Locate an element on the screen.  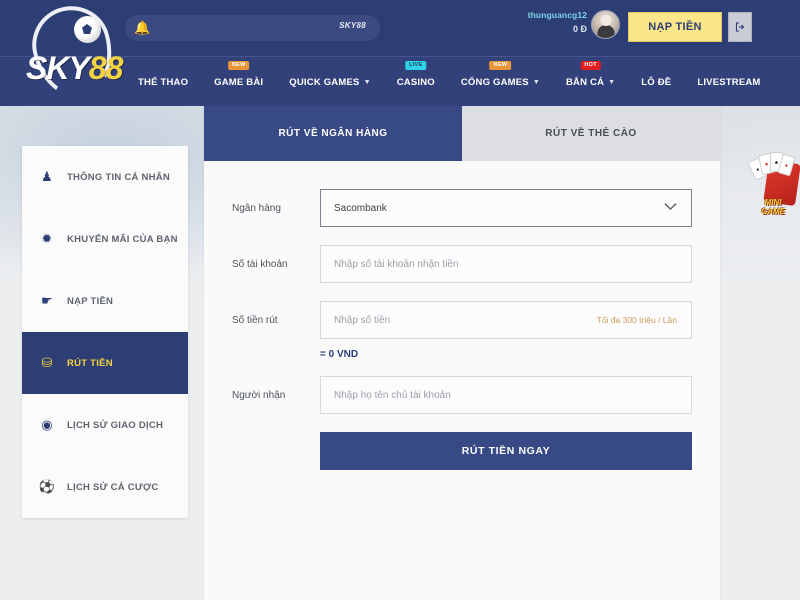
sidebar-item-5: ◉ LỊCH SỬ GIAO DỊCH is located at coordinates (105, 425).